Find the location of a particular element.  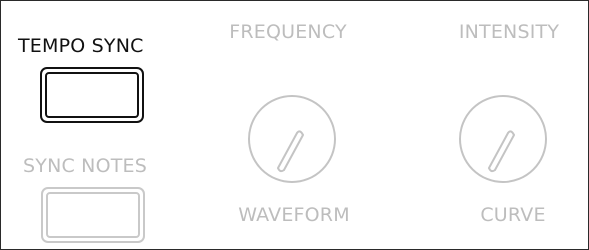

sync-notes-button-inner-frame is located at coordinates (93, 215).